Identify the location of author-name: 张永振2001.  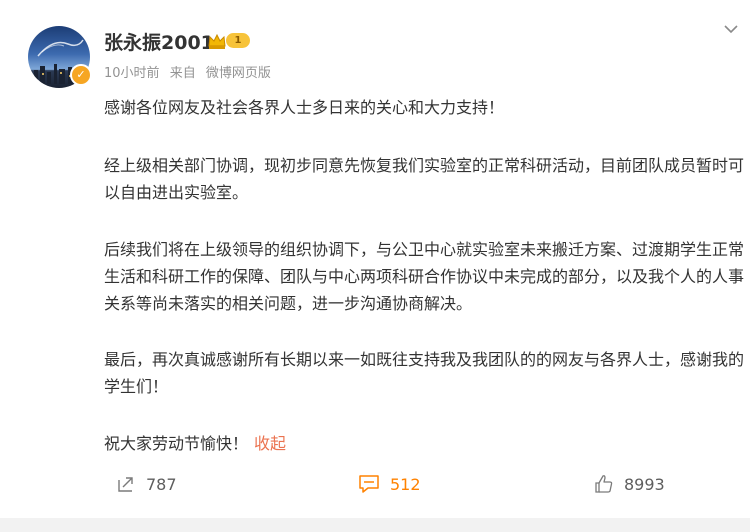
(159, 41).